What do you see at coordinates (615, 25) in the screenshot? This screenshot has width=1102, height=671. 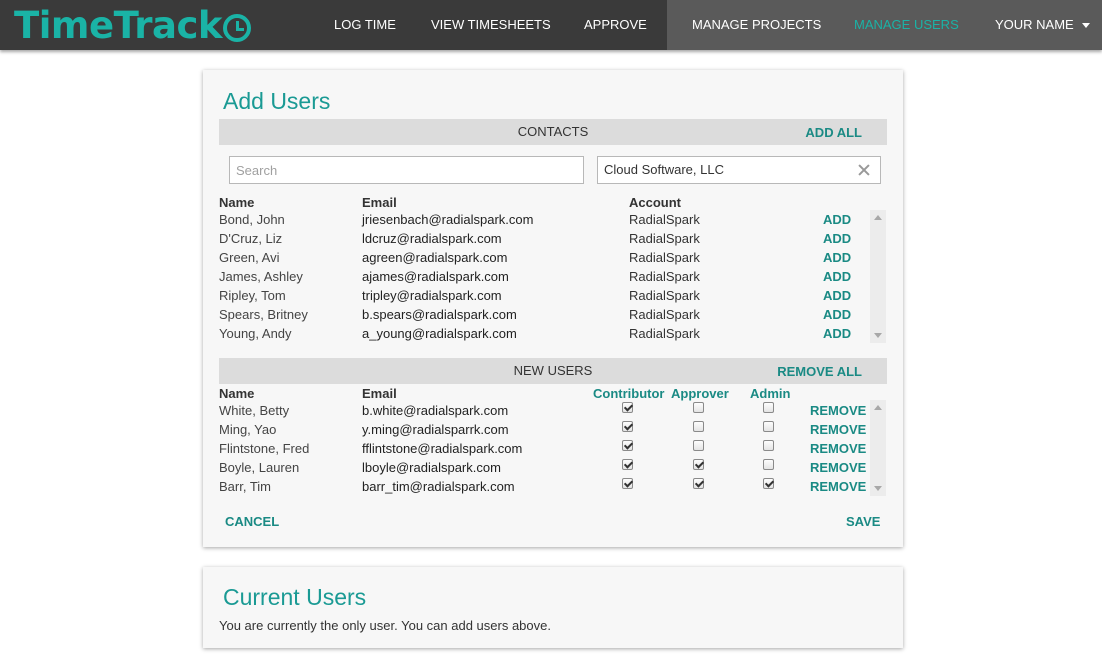 I see `nav-approve: APPROVE` at bounding box center [615, 25].